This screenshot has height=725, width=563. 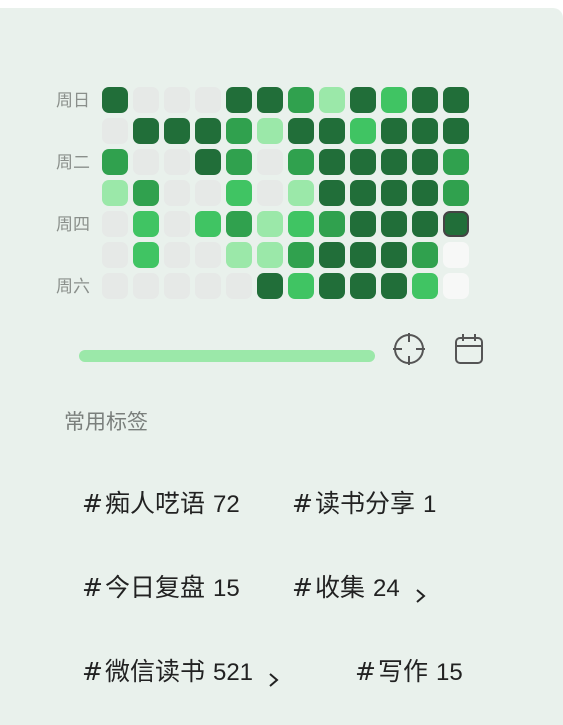 What do you see at coordinates (360, 586) in the screenshot?
I see `tag-item: # 收集 24` at bounding box center [360, 586].